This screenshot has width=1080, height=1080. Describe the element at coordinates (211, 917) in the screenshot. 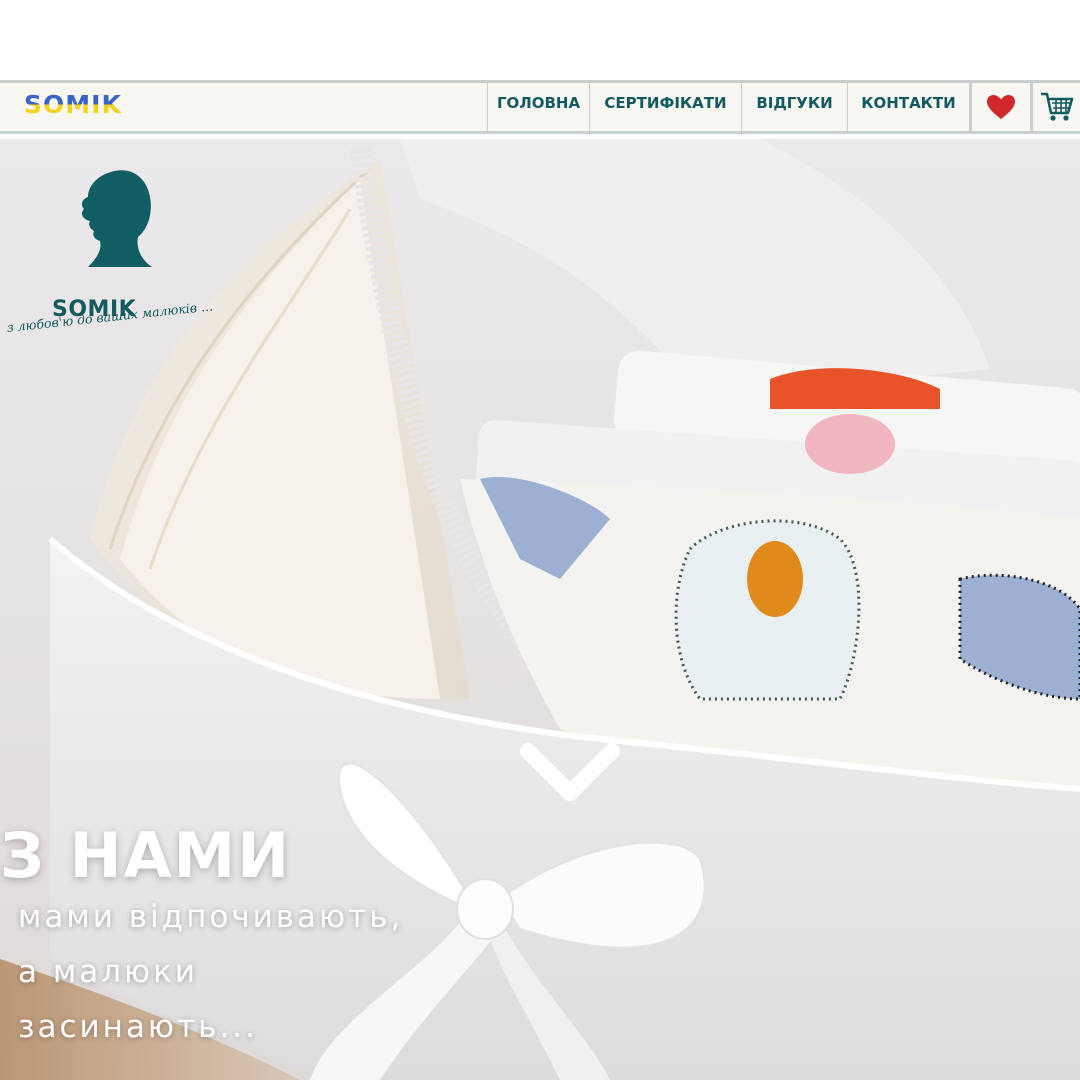

I see `hero-line-1: мами відпочивають,` at that location.